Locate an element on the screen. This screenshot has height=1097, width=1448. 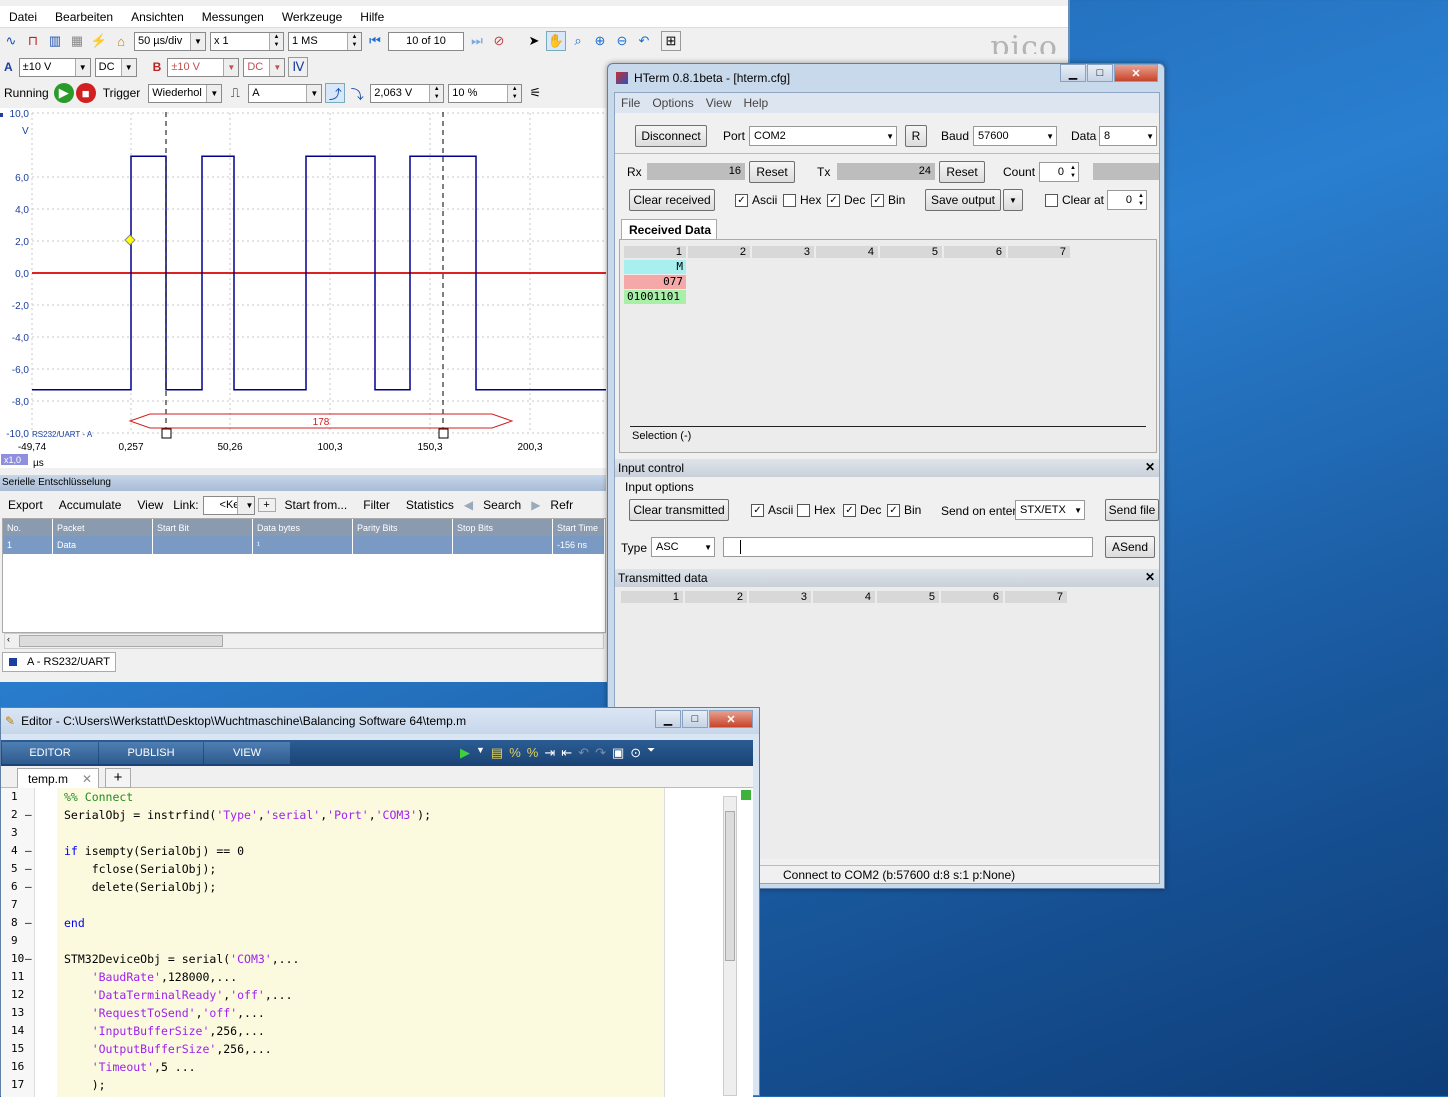
help-icon: ⊙ is located at coordinates (635, 753).